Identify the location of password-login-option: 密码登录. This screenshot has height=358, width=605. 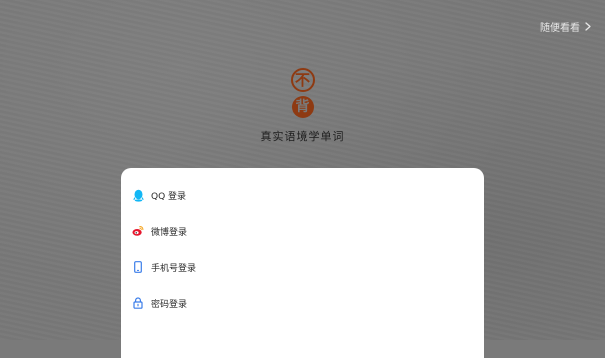
(159, 303).